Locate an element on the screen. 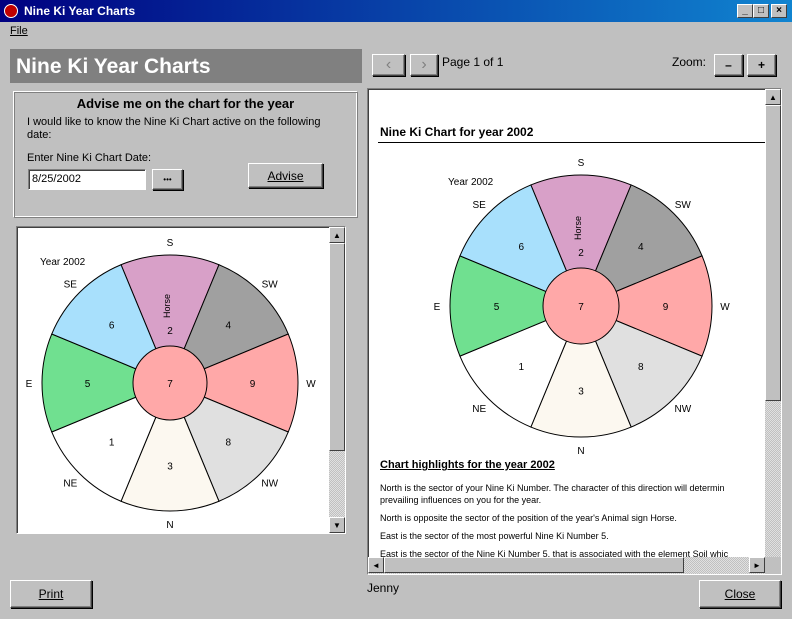  zoom-label: Zoom: is located at coordinates (689, 62).